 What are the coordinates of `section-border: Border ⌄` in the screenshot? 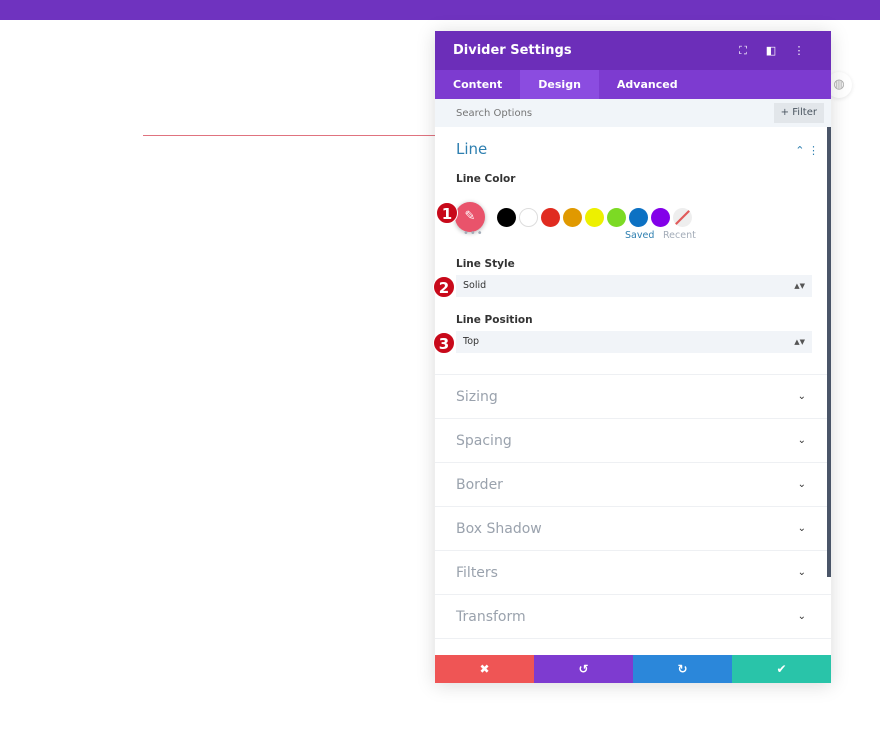 It's located at (633, 485).